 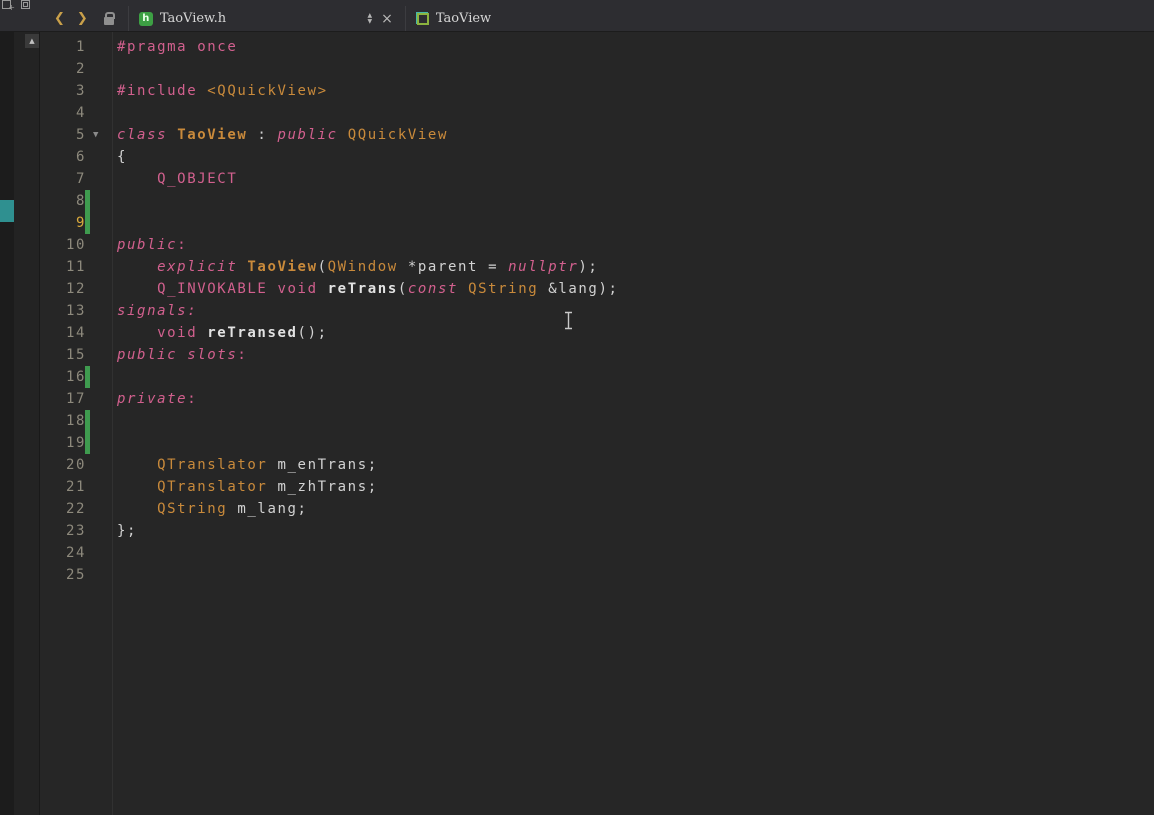 I want to click on gutter-row: 17, so click(x=76, y=399).